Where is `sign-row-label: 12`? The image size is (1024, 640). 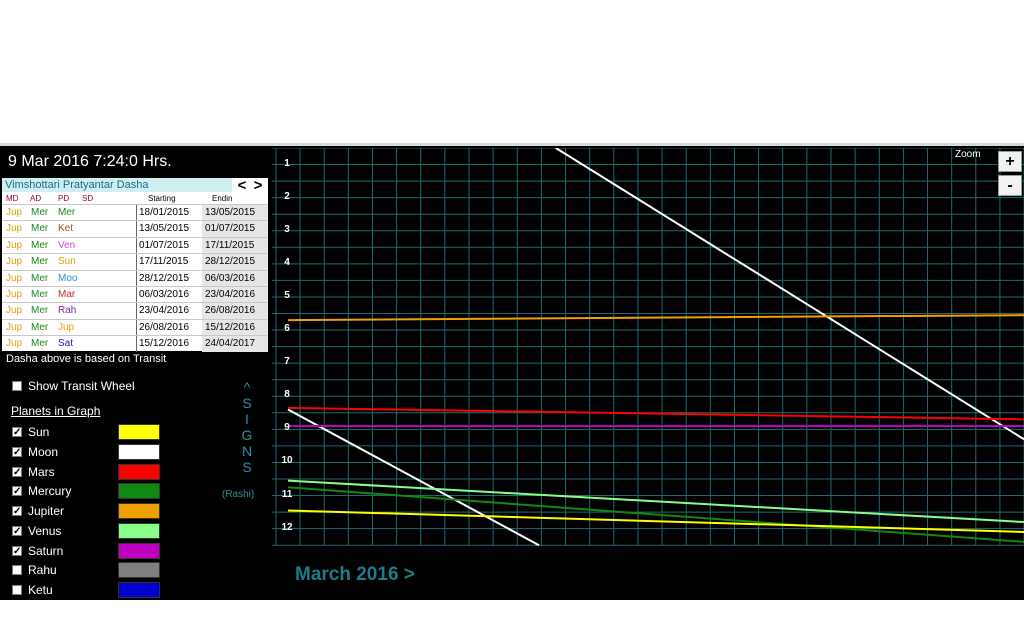
sign-row-label: 12 is located at coordinates (287, 527).